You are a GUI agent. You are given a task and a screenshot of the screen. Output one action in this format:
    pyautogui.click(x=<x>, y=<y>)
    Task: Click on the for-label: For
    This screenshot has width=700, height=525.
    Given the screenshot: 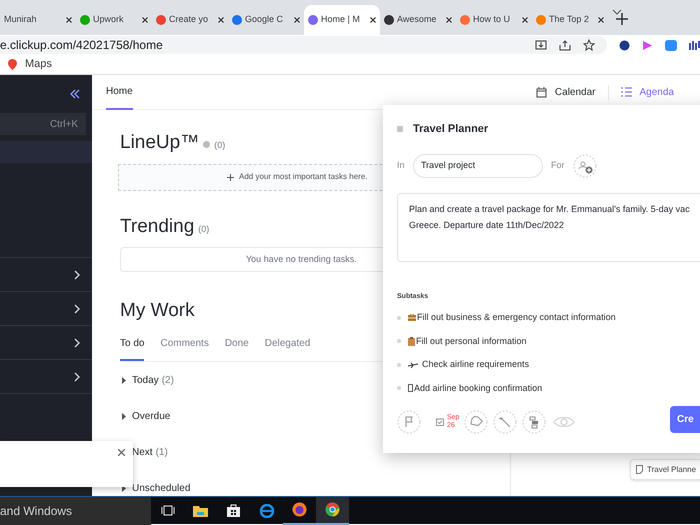 What is the action you would take?
    pyautogui.click(x=557, y=165)
    